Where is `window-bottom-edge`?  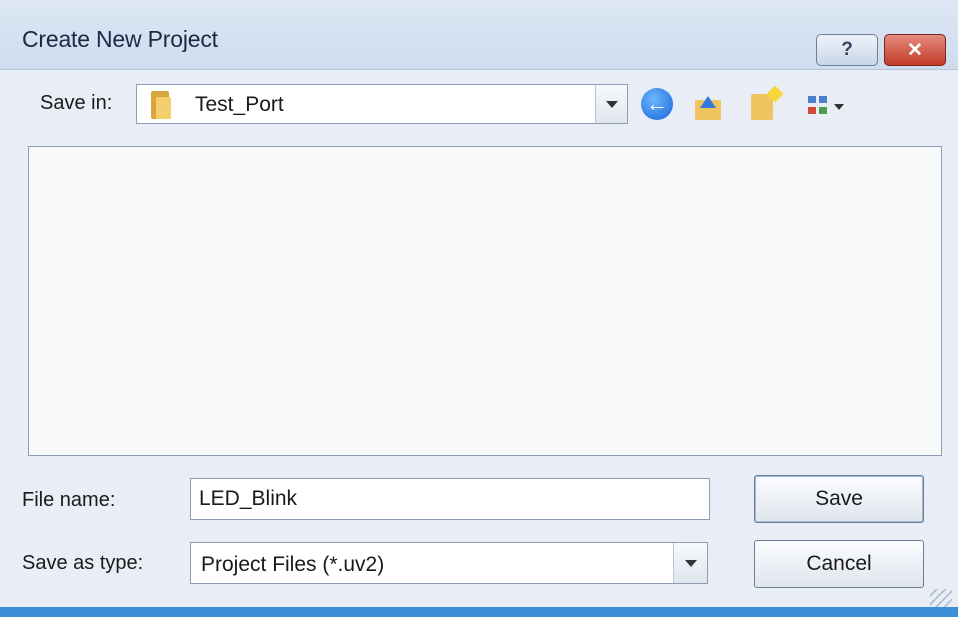 window-bottom-edge is located at coordinates (479, 612).